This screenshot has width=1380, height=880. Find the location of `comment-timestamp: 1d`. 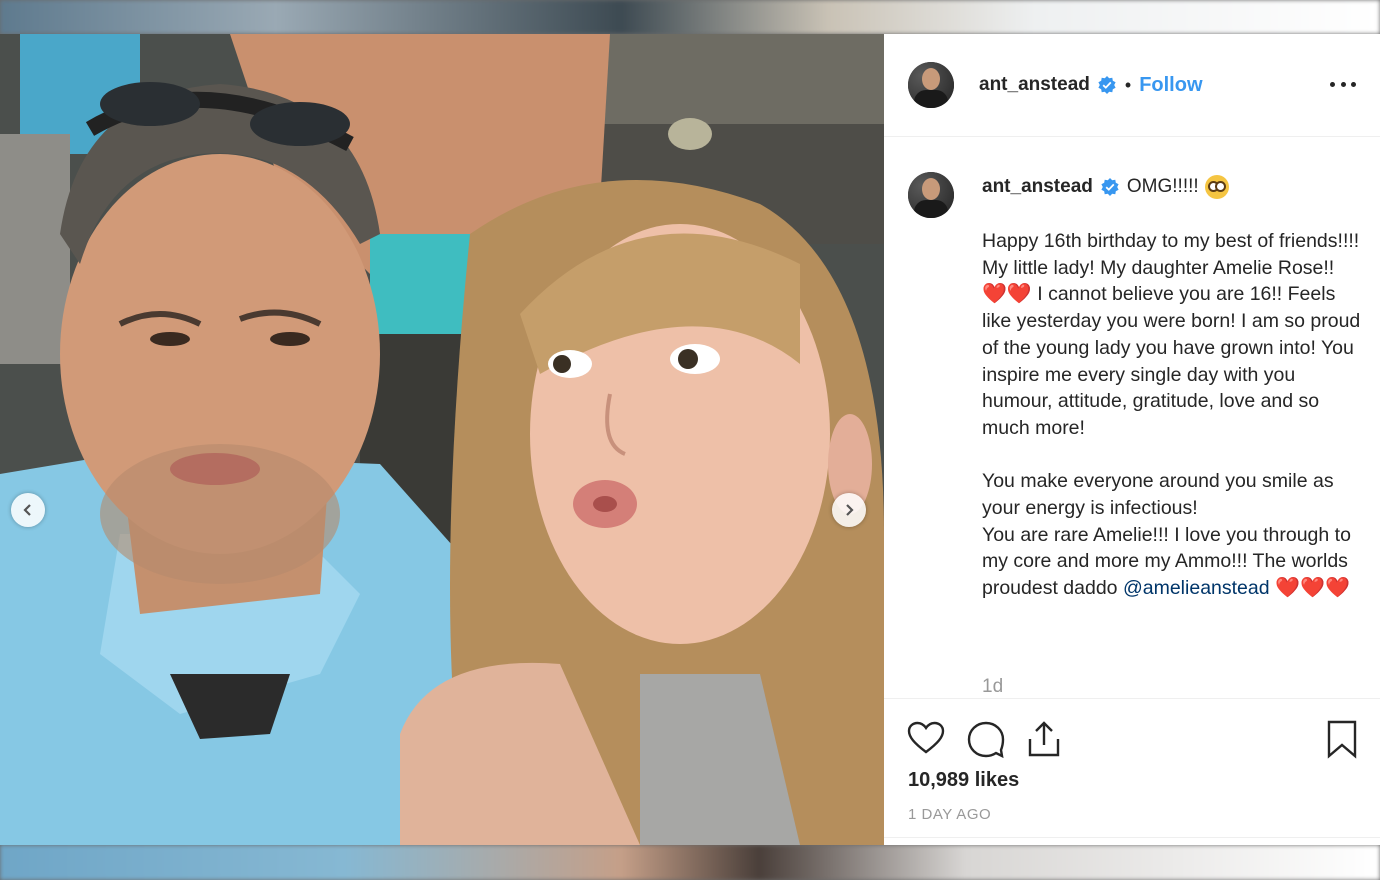

comment-timestamp: 1d is located at coordinates (992, 687).